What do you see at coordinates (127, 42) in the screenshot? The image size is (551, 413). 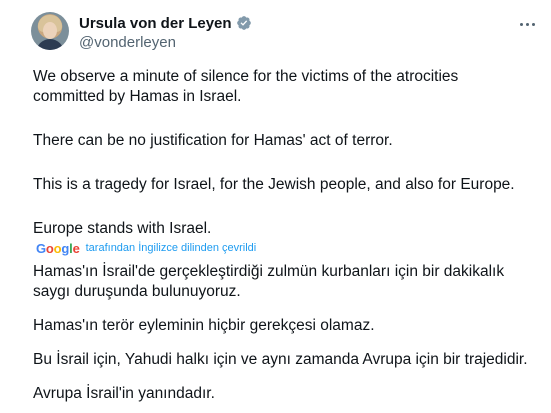 I see `author-handle: @vonderleyen` at bounding box center [127, 42].